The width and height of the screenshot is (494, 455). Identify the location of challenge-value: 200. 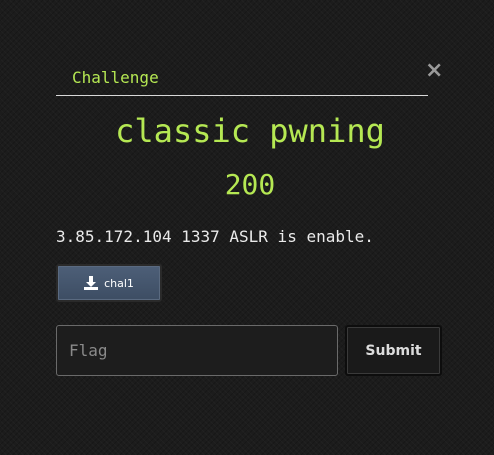
(250, 184).